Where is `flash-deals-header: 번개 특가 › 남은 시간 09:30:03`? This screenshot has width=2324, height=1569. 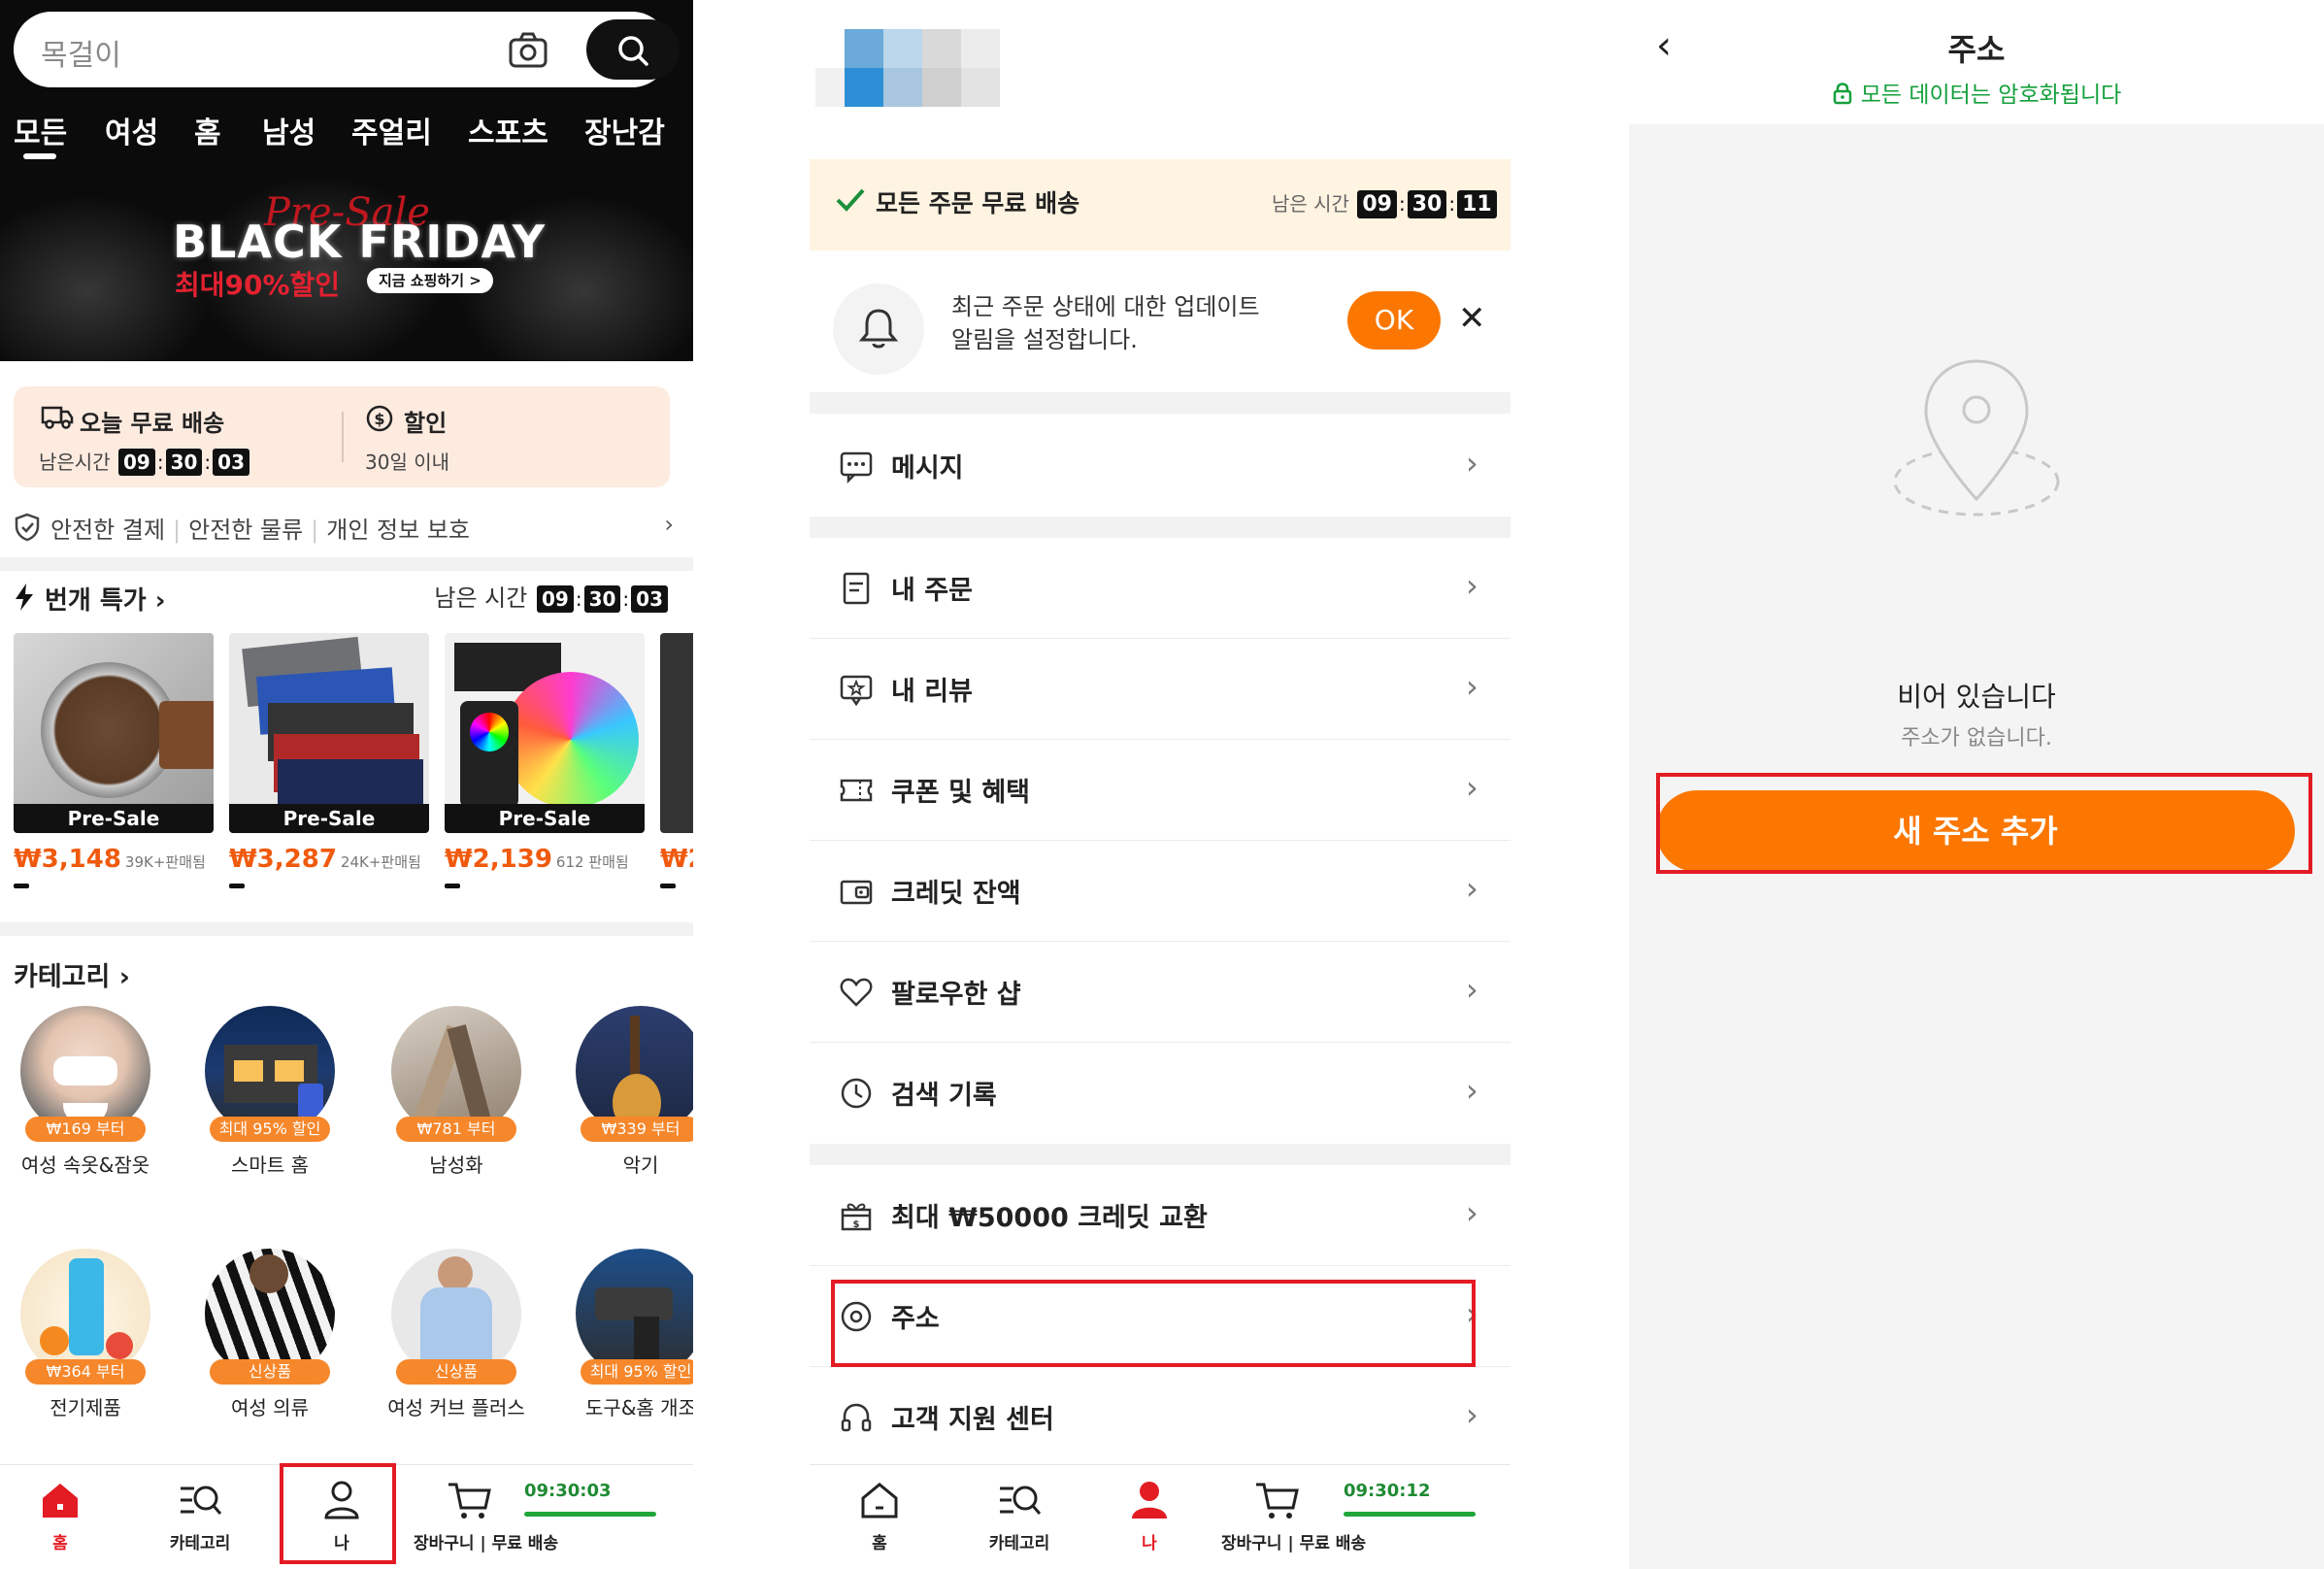
flash-deals-header: 번개 특가 › 남은 시간 09:30:03 is located at coordinates (348, 598).